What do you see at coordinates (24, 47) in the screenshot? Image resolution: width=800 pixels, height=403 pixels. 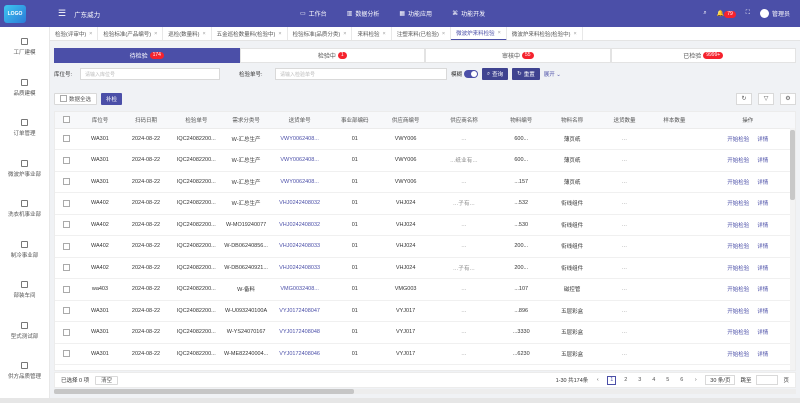 I see `sidebar-item-factory-modeling: 工厂建模` at bounding box center [24, 47].